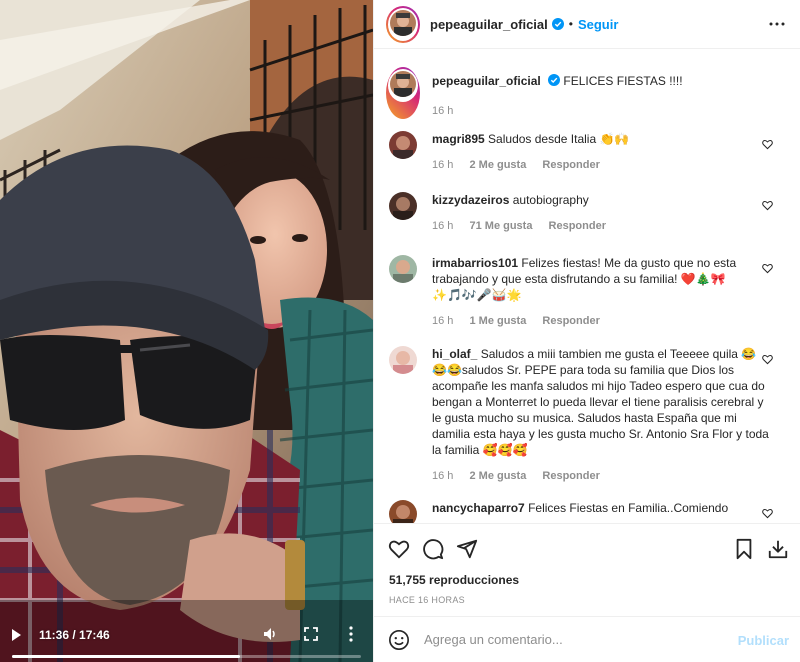 The width and height of the screenshot is (800, 662). Describe the element at coordinates (403, 93) in the screenshot. I see `caption-avatar` at that location.